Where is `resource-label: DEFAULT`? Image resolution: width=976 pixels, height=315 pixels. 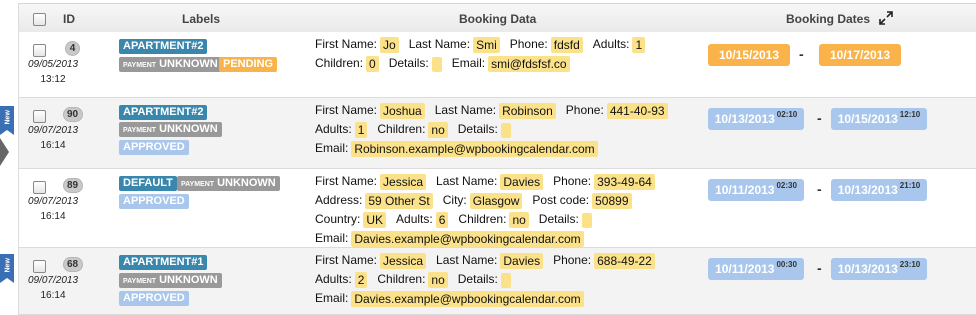
resource-label: DEFAULT is located at coordinates (148, 183).